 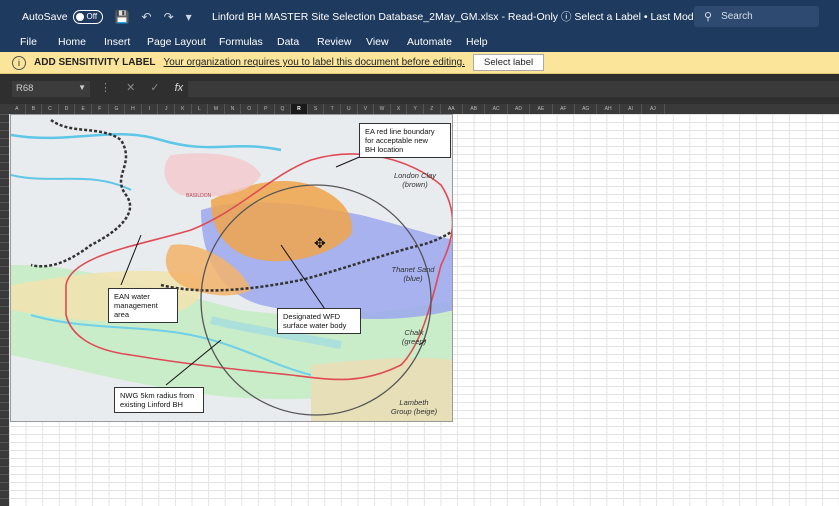 I want to click on column-header-v: V, so click(x=366, y=109).